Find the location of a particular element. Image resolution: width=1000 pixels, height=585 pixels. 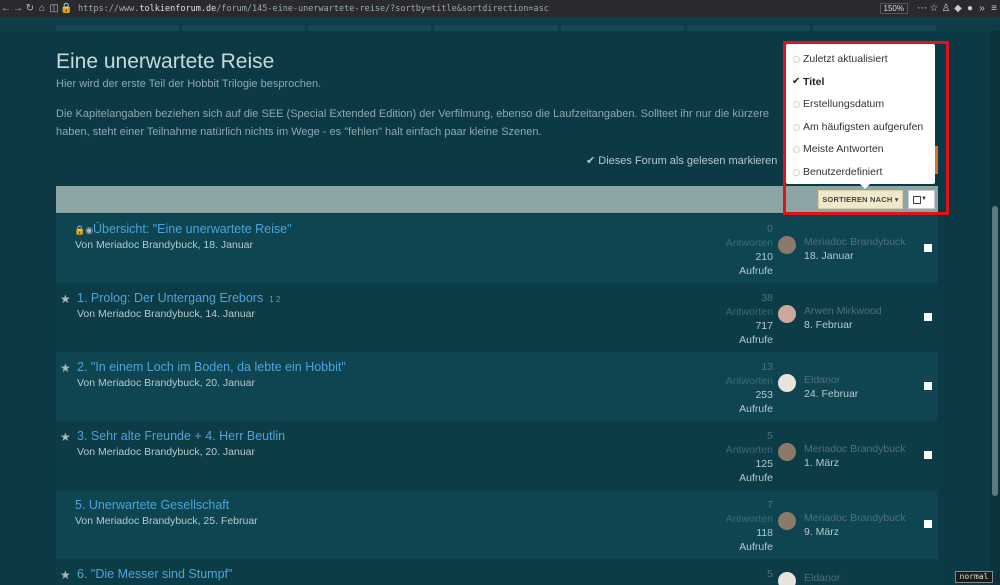

zoom-level: 150% is located at coordinates (893, 8).